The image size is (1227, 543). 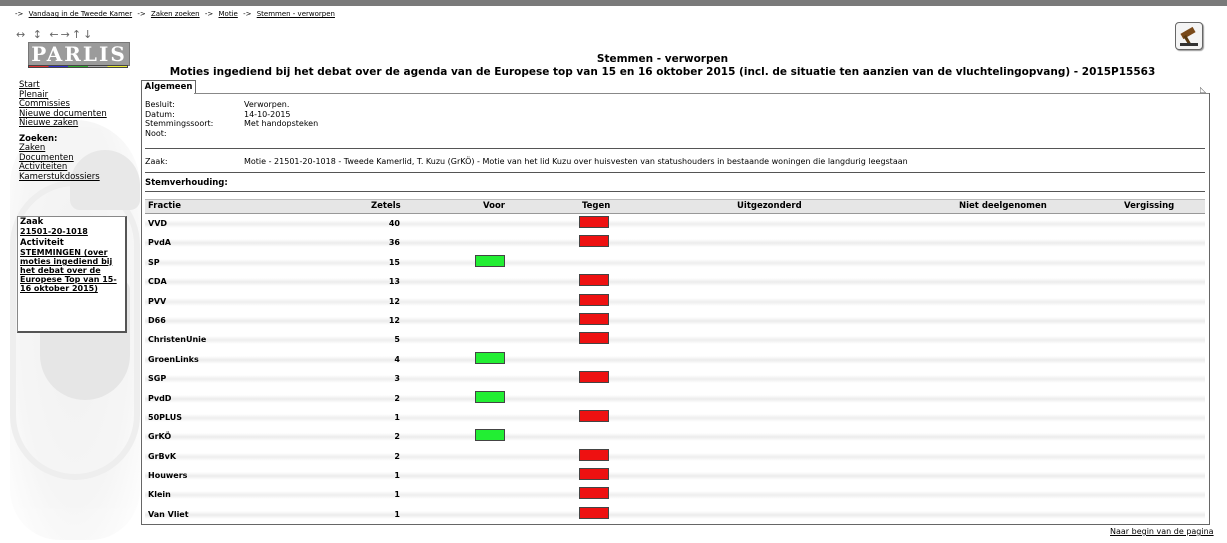 I want to click on zetels-cell: 12, so click(x=394, y=320).